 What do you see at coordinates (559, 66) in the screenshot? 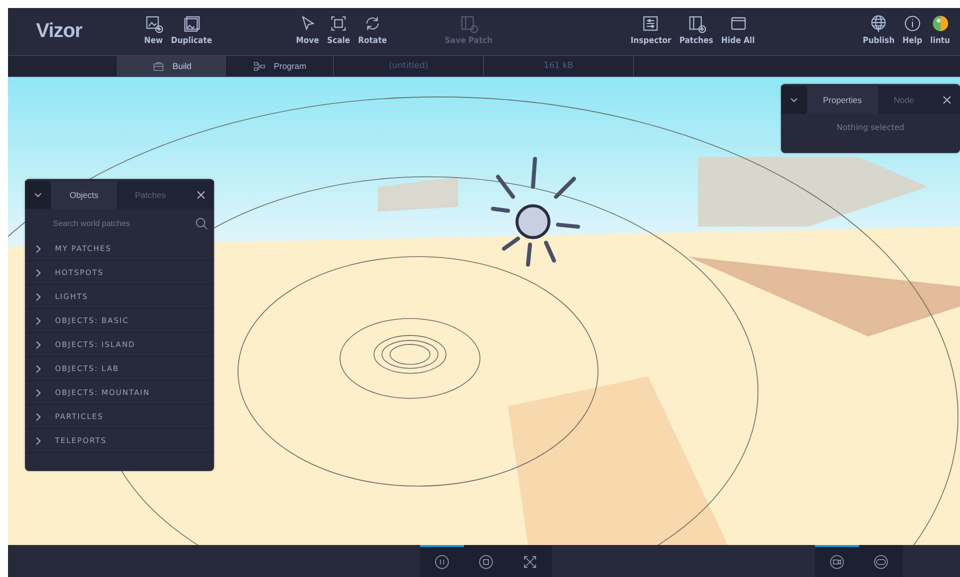
I see `file-size: 161 kB` at bounding box center [559, 66].